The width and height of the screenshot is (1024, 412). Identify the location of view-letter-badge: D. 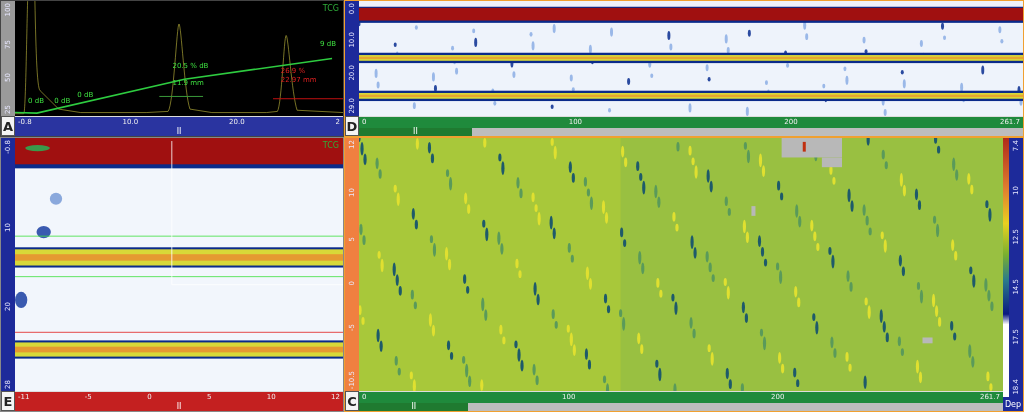
(352, 126).